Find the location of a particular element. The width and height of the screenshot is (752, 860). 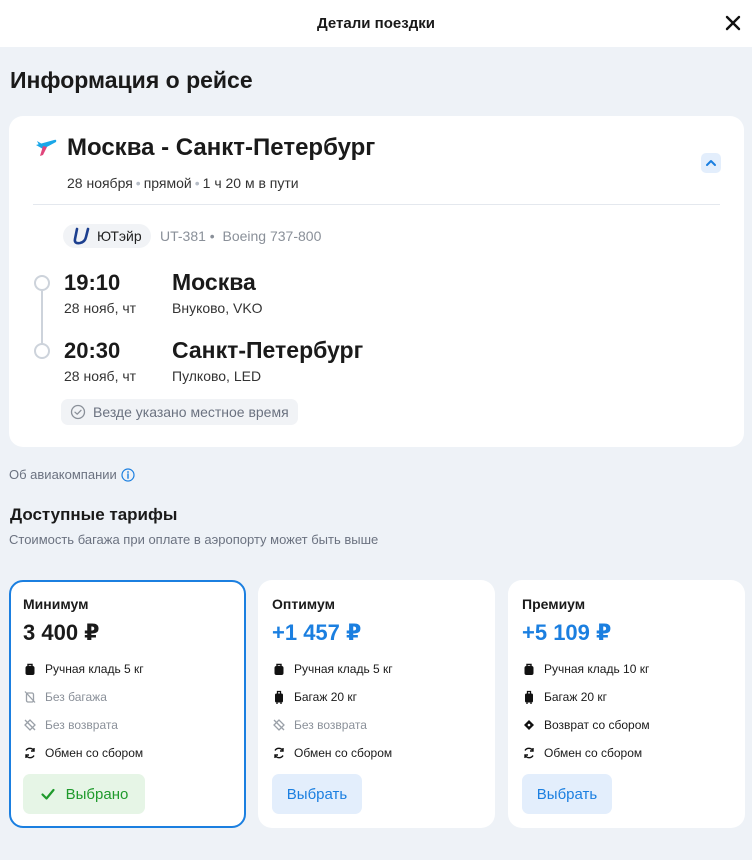

top-bar: Детали поездки is located at coordinates (376, 23).